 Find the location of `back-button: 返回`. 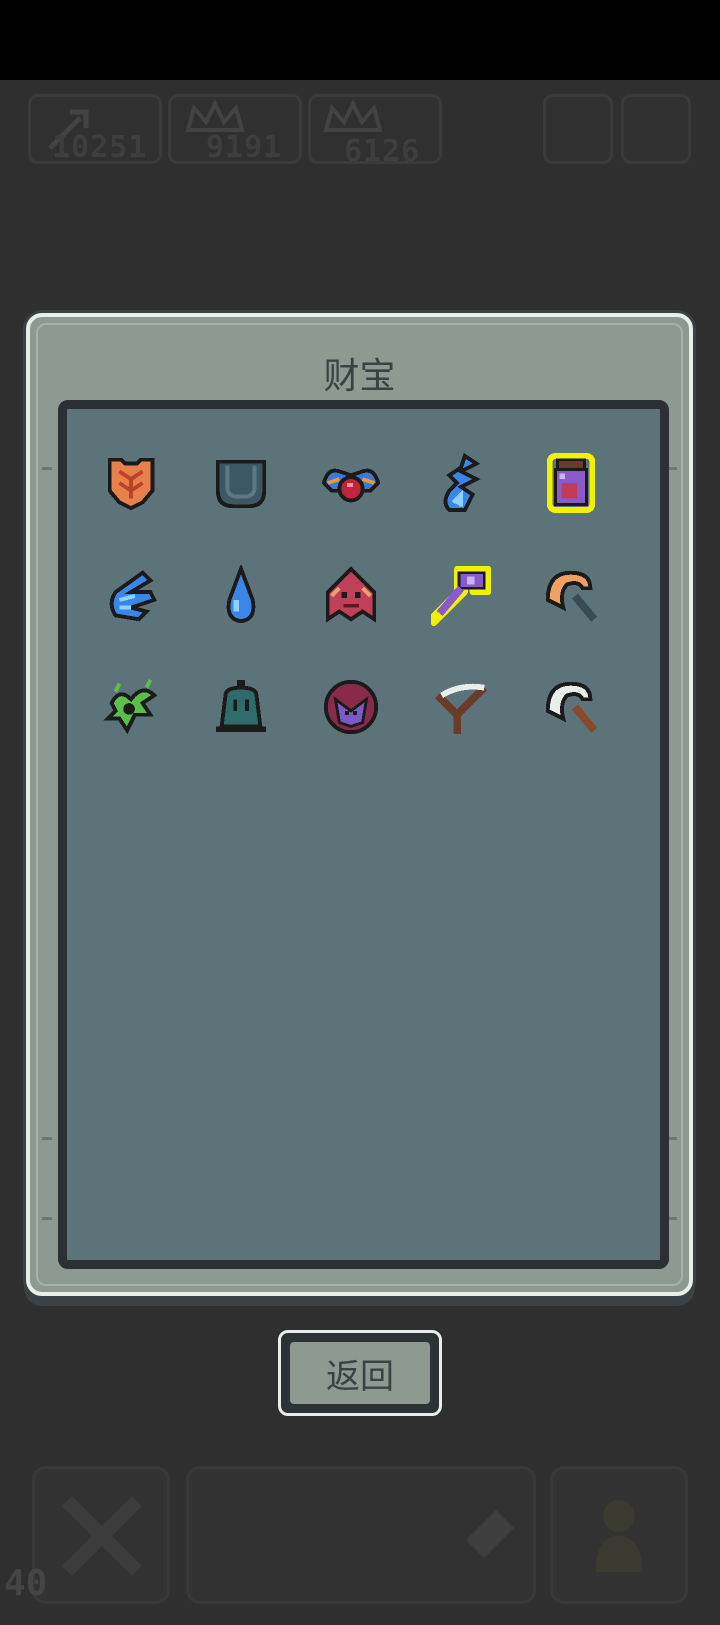

back-button: 返回 is located at coordinates (360, 1373).